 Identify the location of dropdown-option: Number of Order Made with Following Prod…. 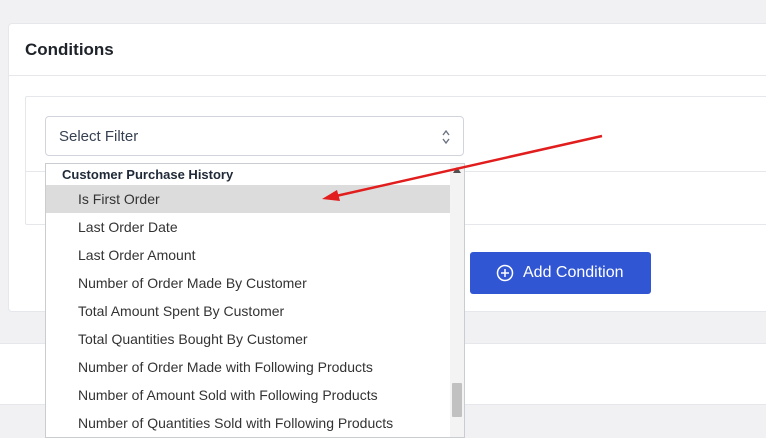
(248, 367).